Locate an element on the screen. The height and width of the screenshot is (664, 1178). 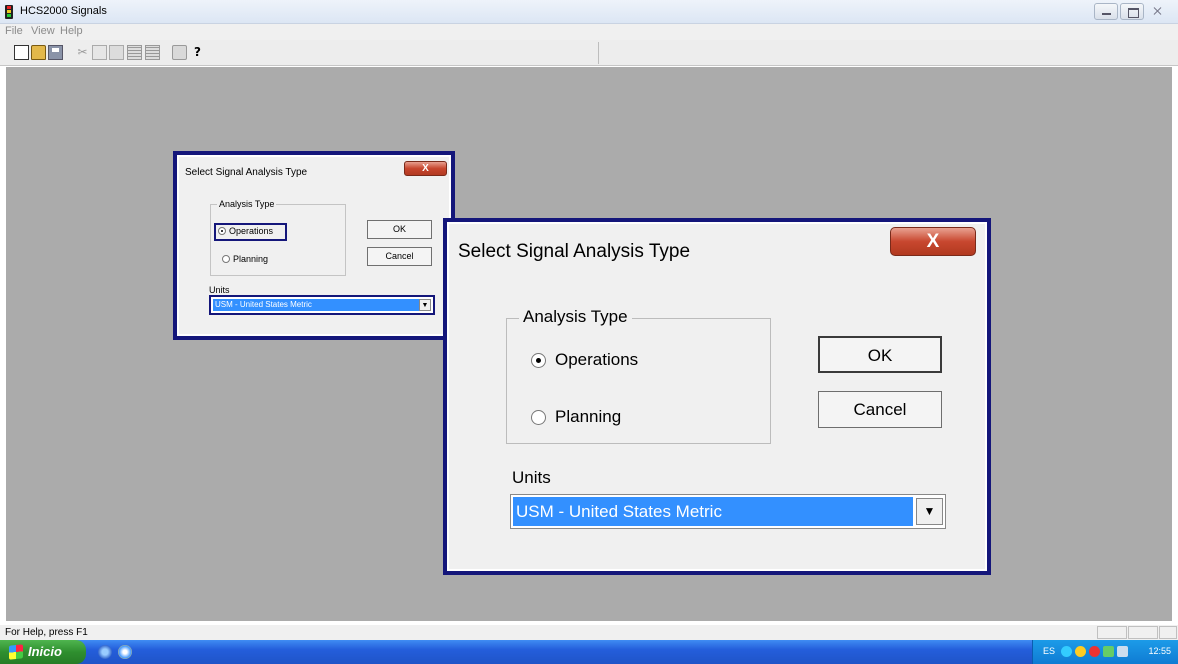
units-dropdown: USM - United States Metric ▼ is located at coordinates (322, 305).